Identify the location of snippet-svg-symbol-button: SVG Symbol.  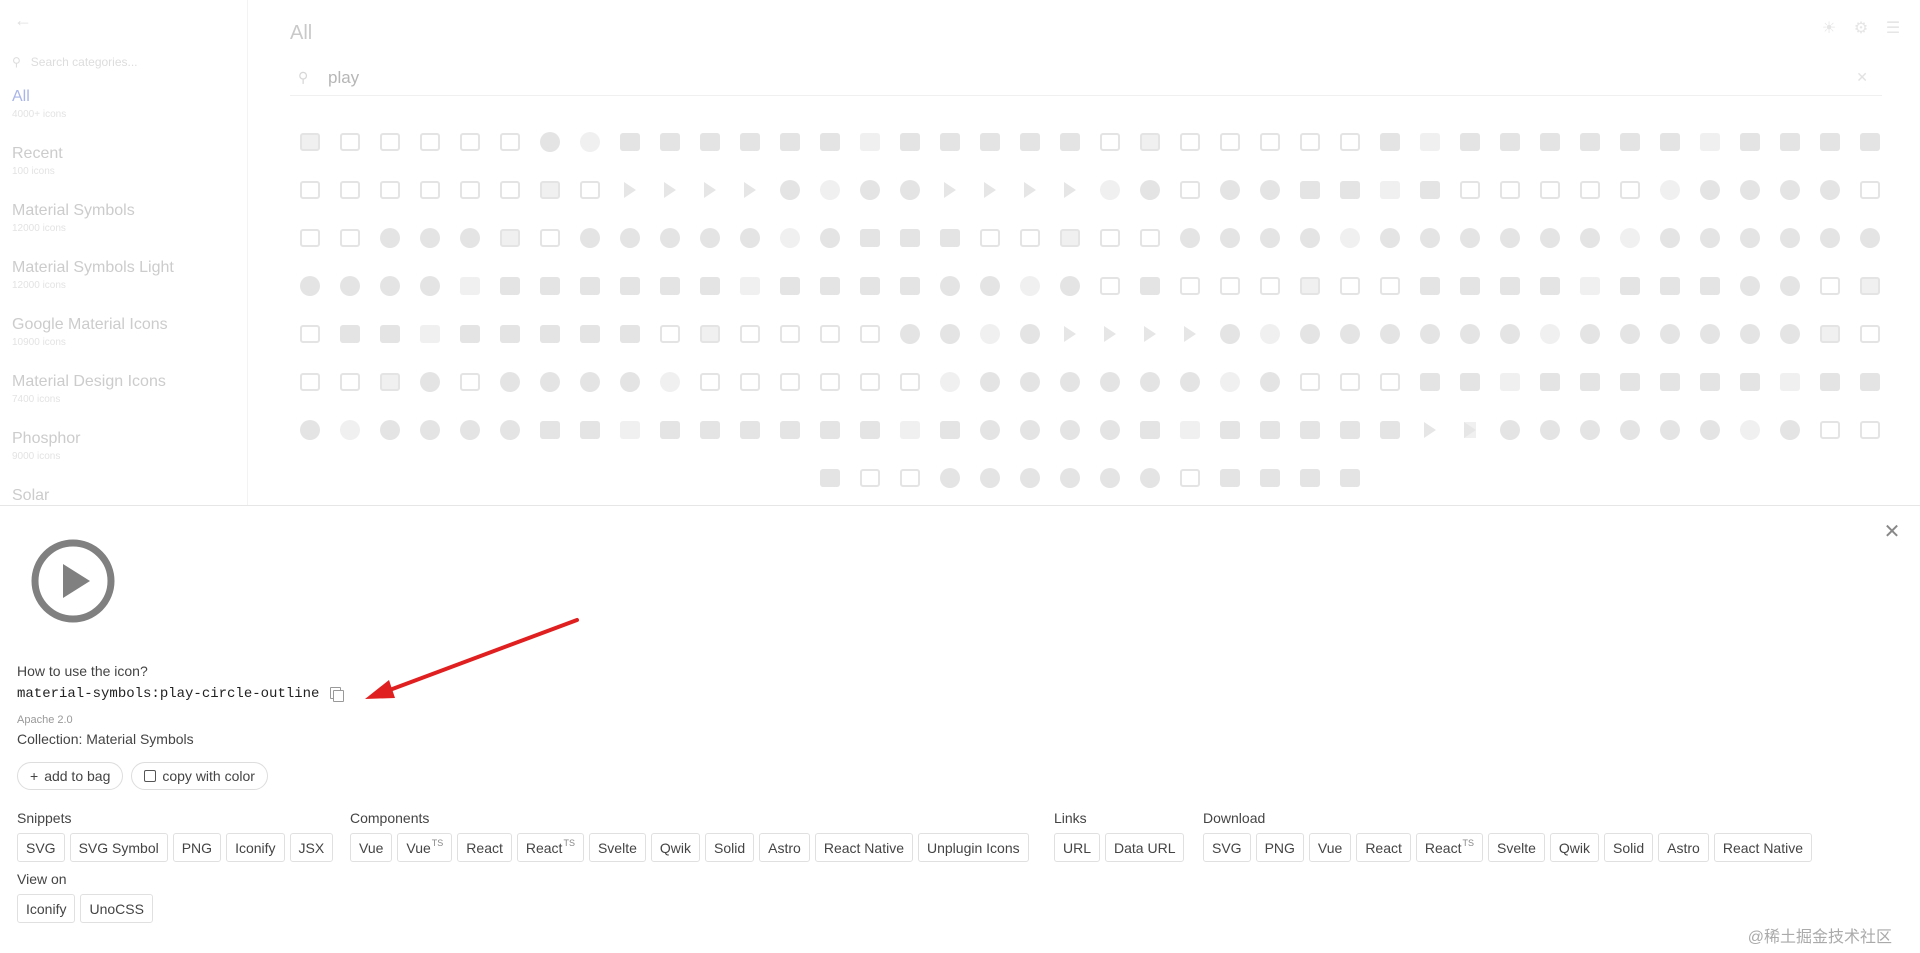
(118, 847).